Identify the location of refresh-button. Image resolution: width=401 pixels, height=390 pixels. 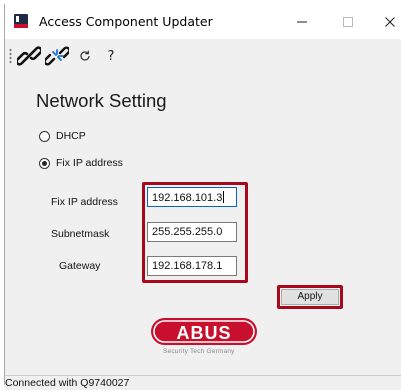
(85, 56).